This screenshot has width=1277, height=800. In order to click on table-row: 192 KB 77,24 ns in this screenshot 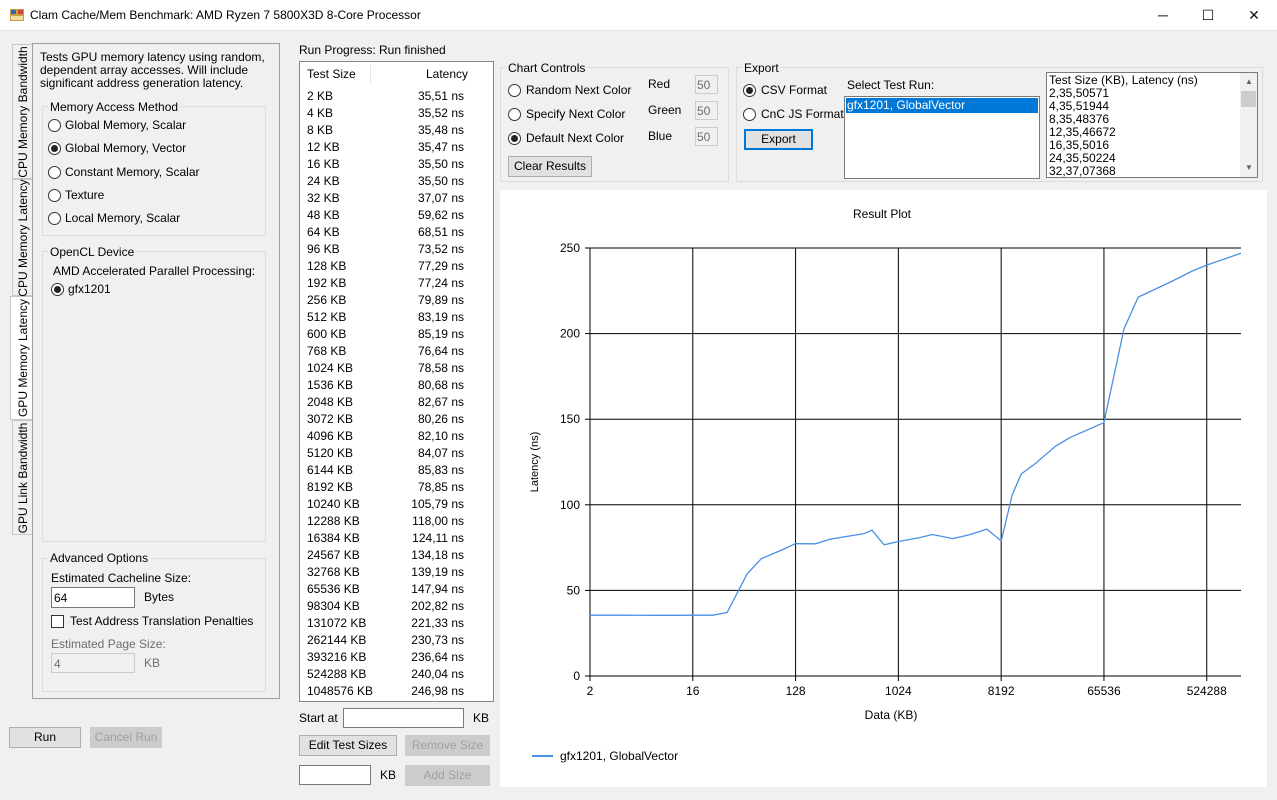, I will do `click(396, 283)`.